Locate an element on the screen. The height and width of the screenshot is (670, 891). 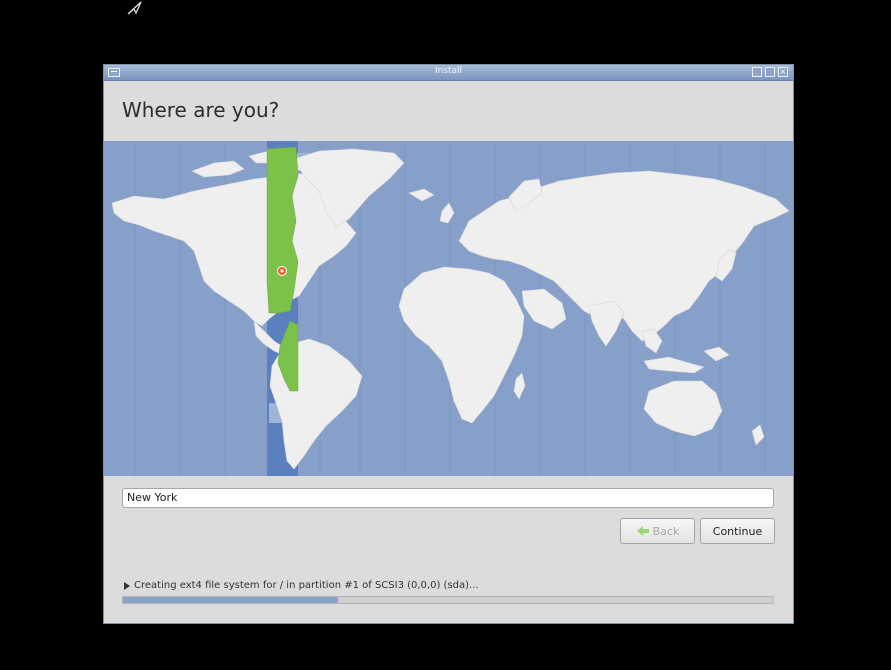
arabian-peninsula is located at coordinates (544, 309).